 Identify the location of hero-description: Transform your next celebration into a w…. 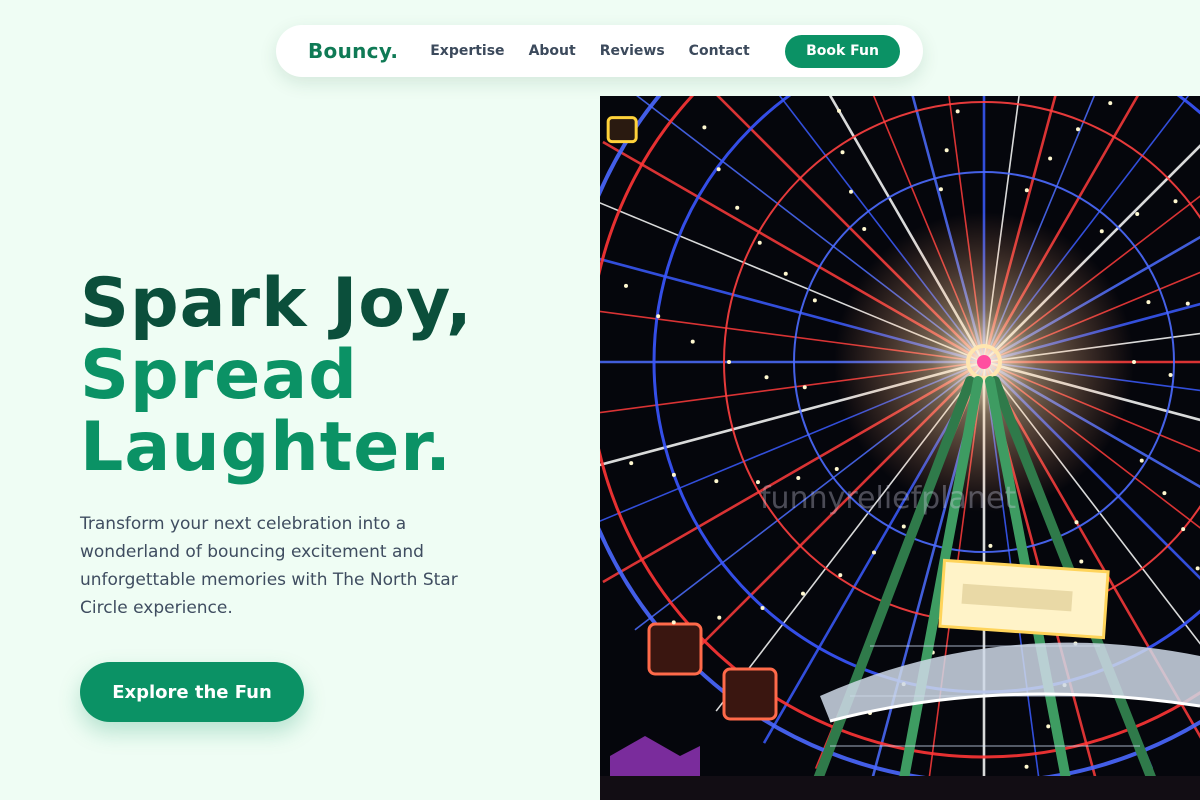
(269, 566).